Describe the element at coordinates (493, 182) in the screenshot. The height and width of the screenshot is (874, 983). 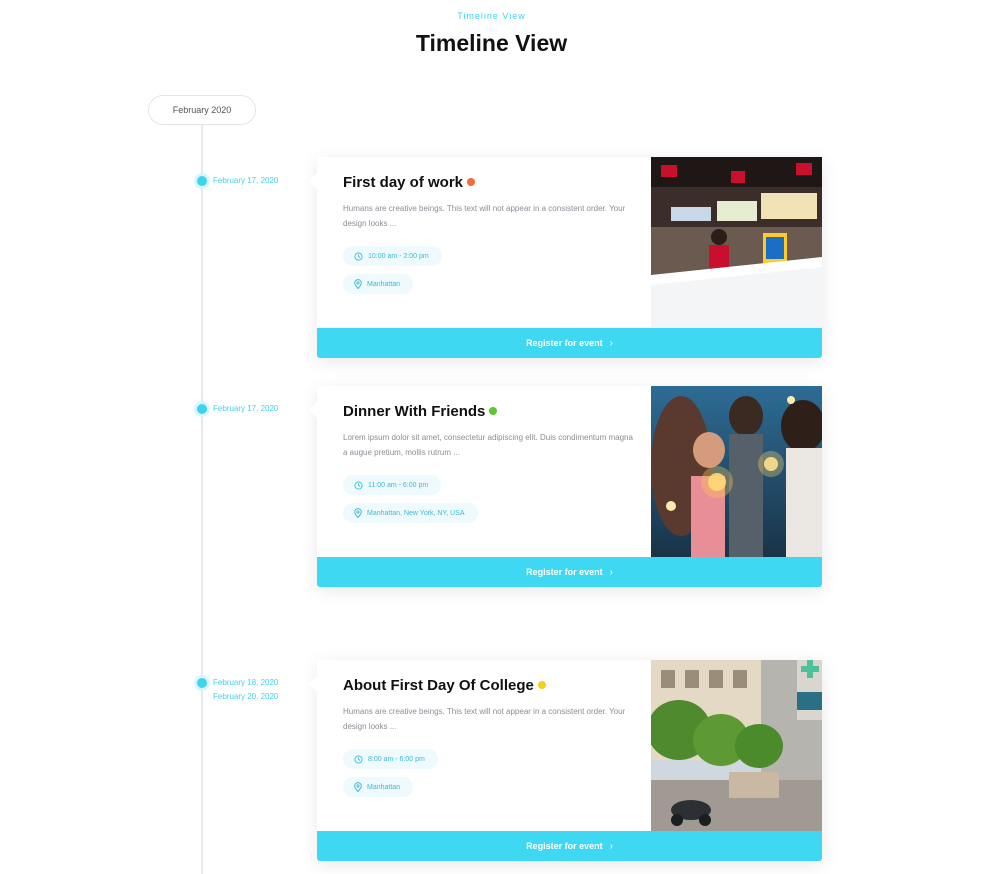
I see `event-title: First day of work` at that location.